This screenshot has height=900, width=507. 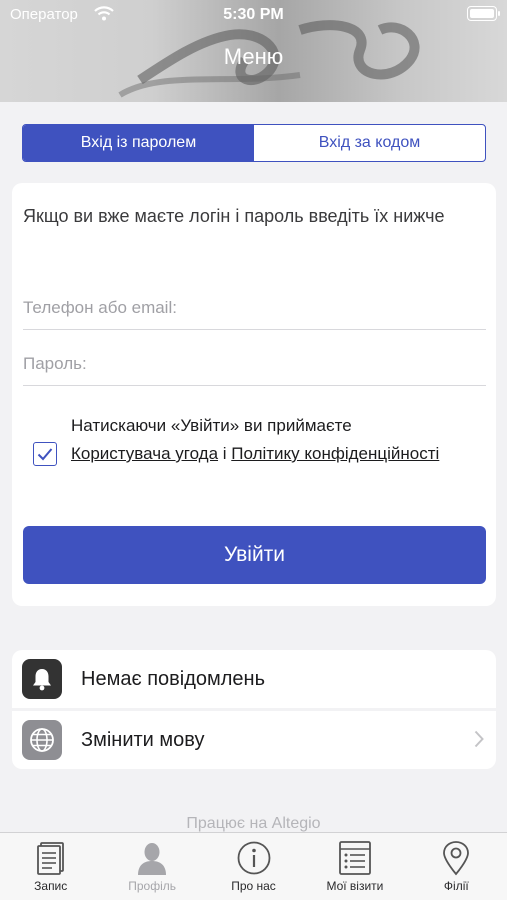 I want to click on phone-email-input, so click(x=254, y=302).